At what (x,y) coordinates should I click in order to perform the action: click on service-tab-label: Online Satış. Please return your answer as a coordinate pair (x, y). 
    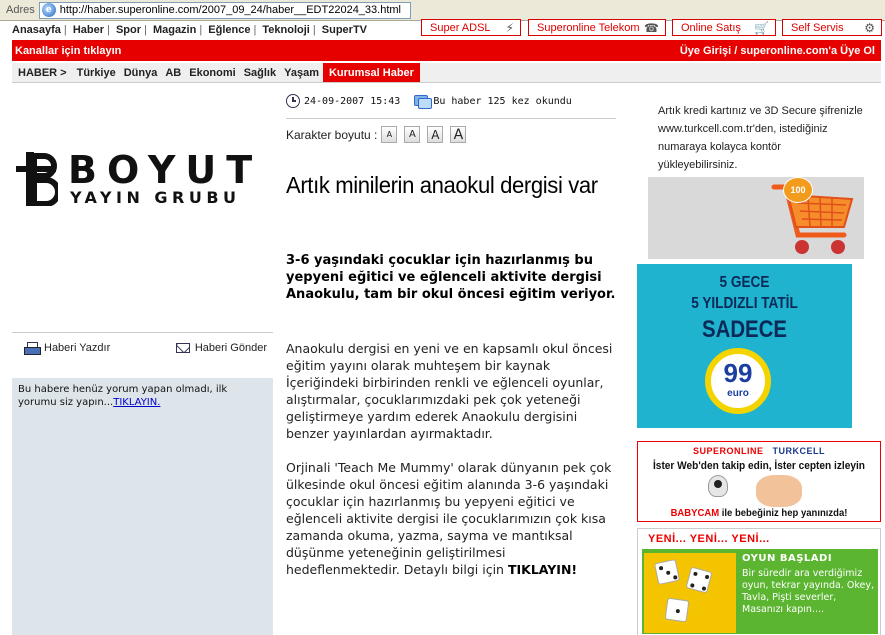
    Looking at the image, I should click on (711, 27).